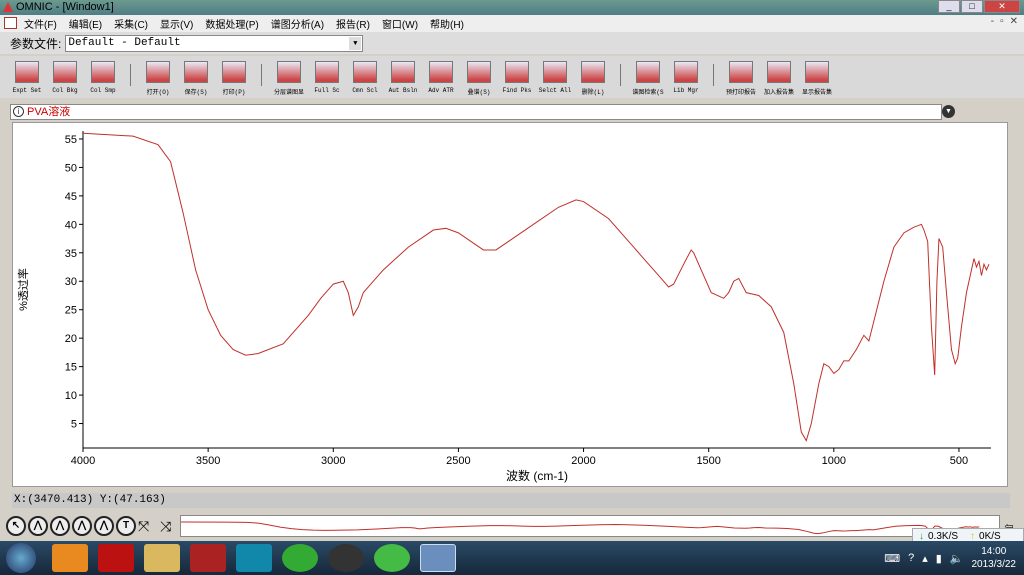 The height and width of the screenshot is (575, 1024). Describe the element at coordinates (60, 526) in the screenshot. I see `peak-height-tool-icon: ⋀` at that location.